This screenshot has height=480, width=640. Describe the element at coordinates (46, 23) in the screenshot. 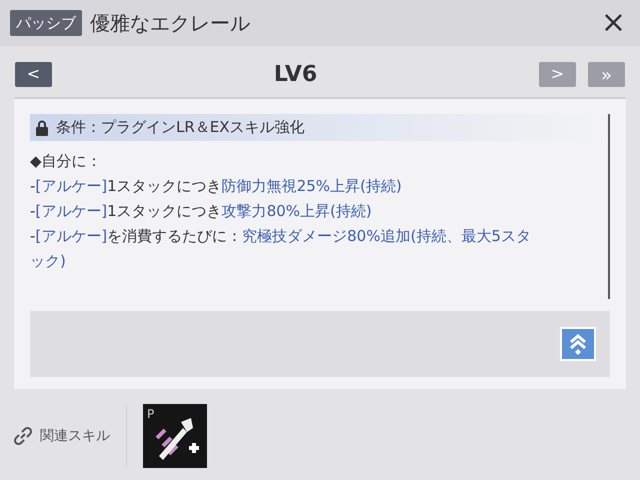

I see `passive-badge: パッシブ` at that location.